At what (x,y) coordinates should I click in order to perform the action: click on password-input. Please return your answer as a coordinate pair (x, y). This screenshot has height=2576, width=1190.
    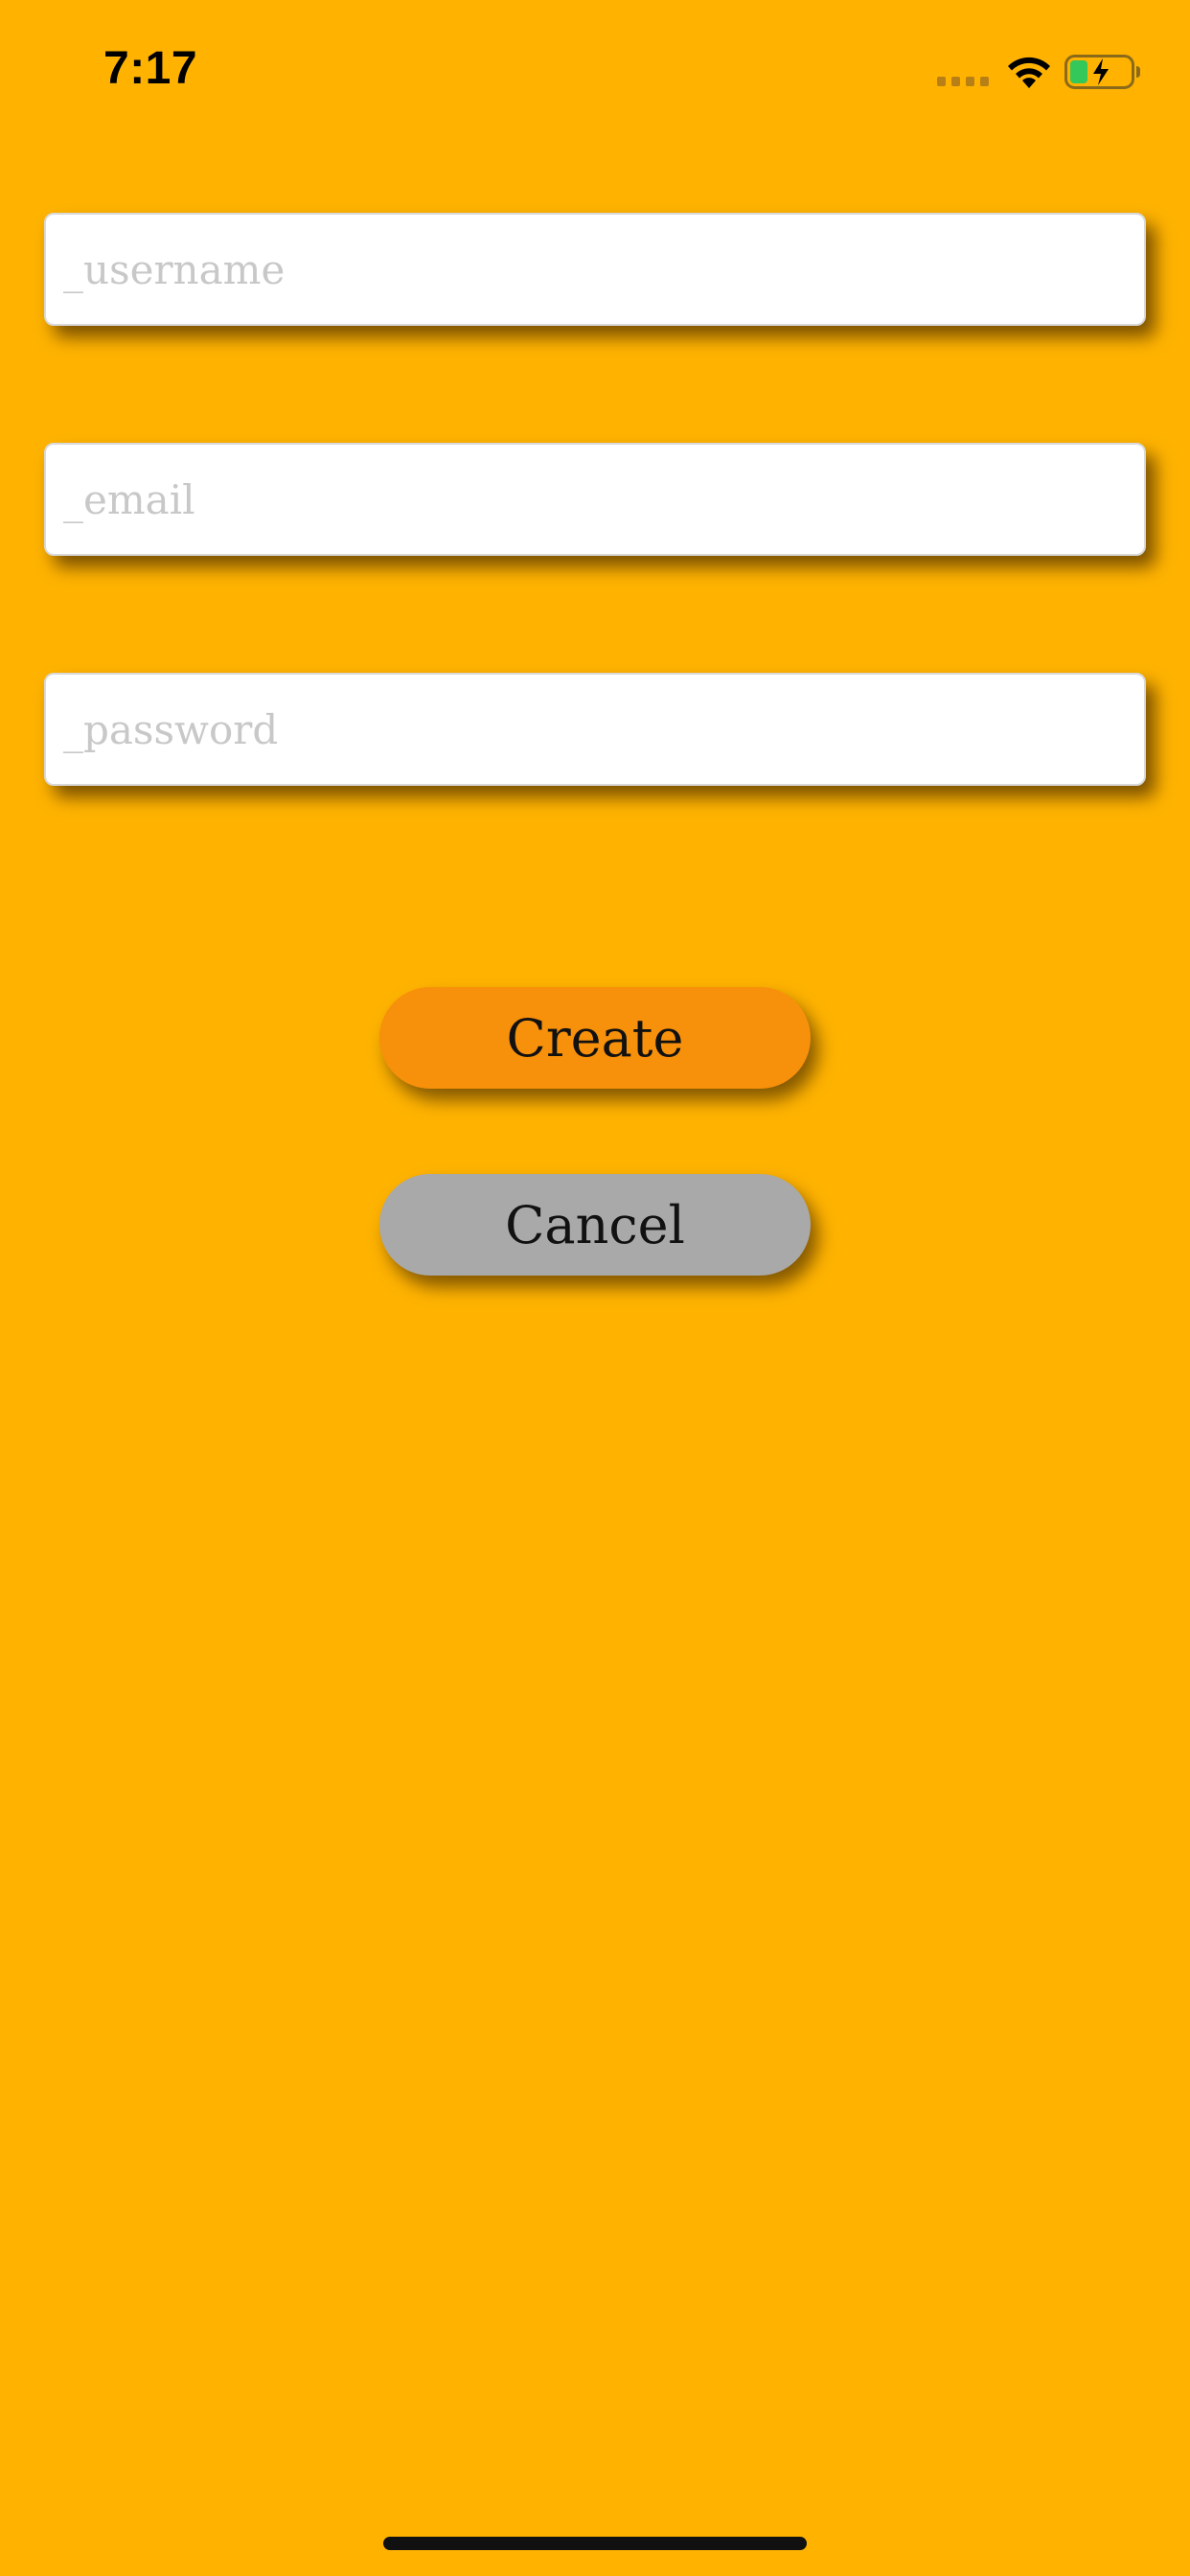
    Looking at the image, I should click on (595, 729).